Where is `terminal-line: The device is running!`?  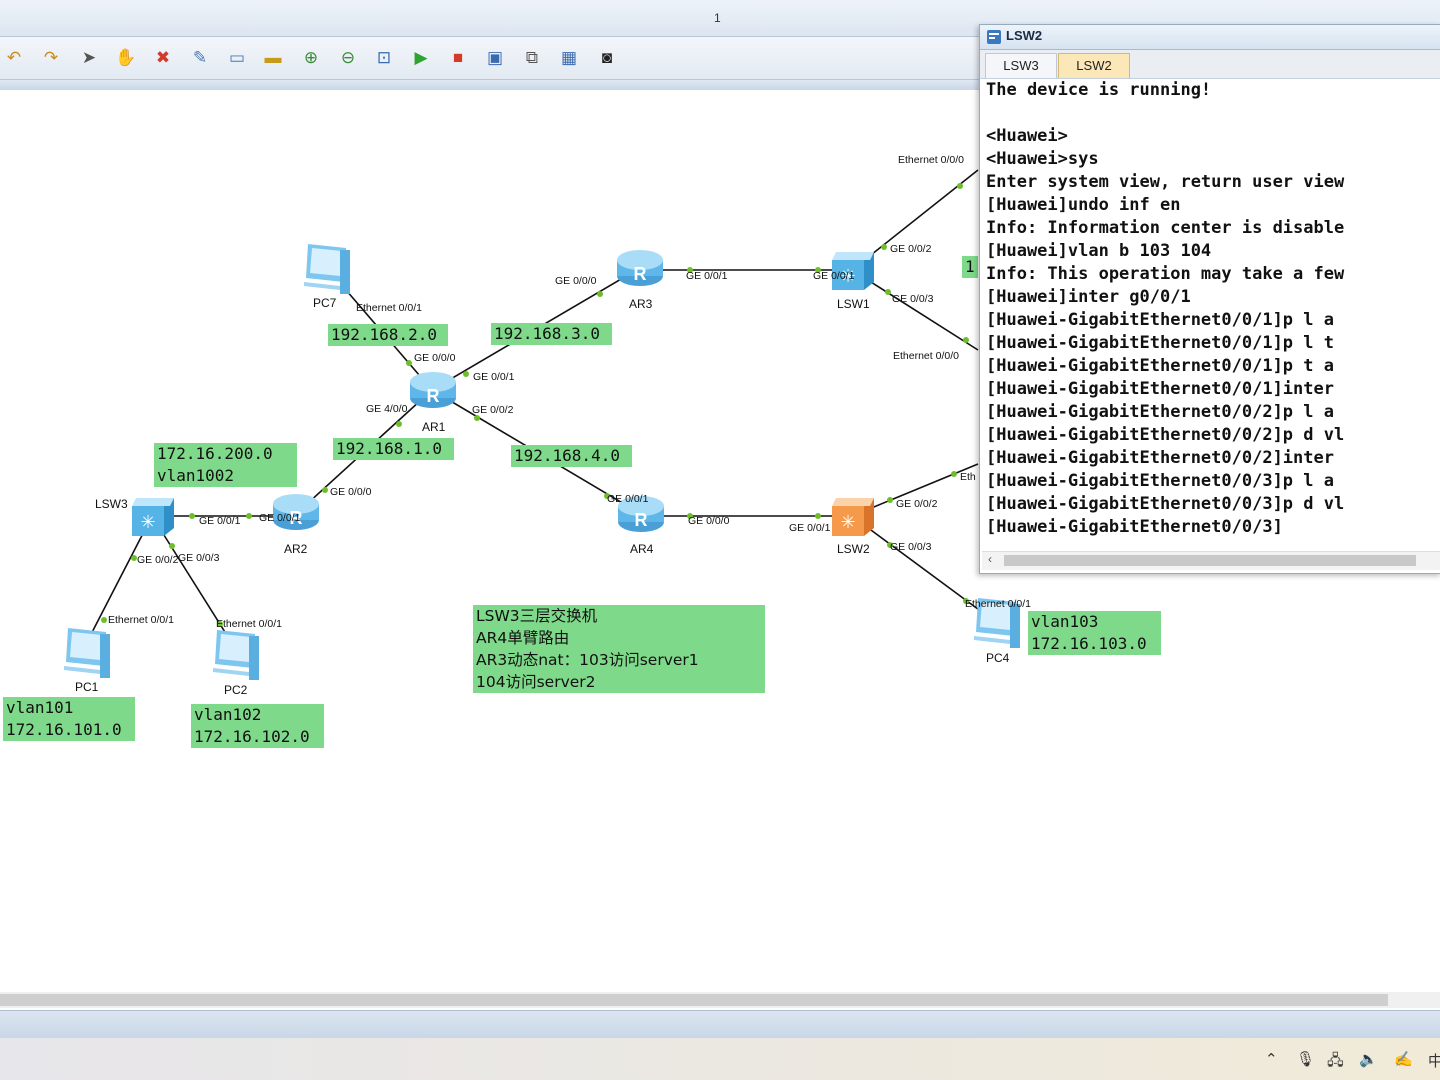 terminal-line: The device is running! is located at coordinates (1099, 90).